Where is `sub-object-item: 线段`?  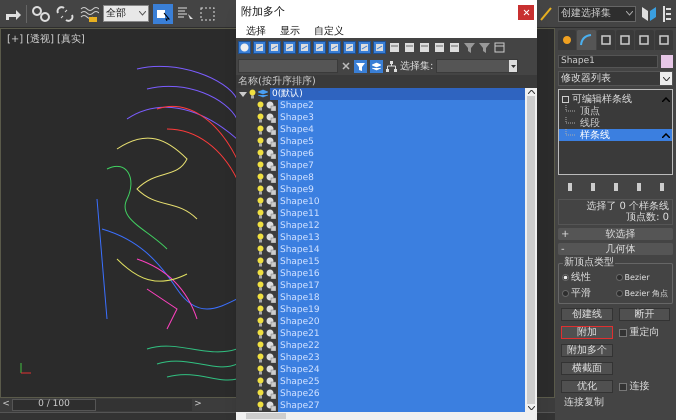 sub-object-item: 线段 is located at coordinates (615, 123).